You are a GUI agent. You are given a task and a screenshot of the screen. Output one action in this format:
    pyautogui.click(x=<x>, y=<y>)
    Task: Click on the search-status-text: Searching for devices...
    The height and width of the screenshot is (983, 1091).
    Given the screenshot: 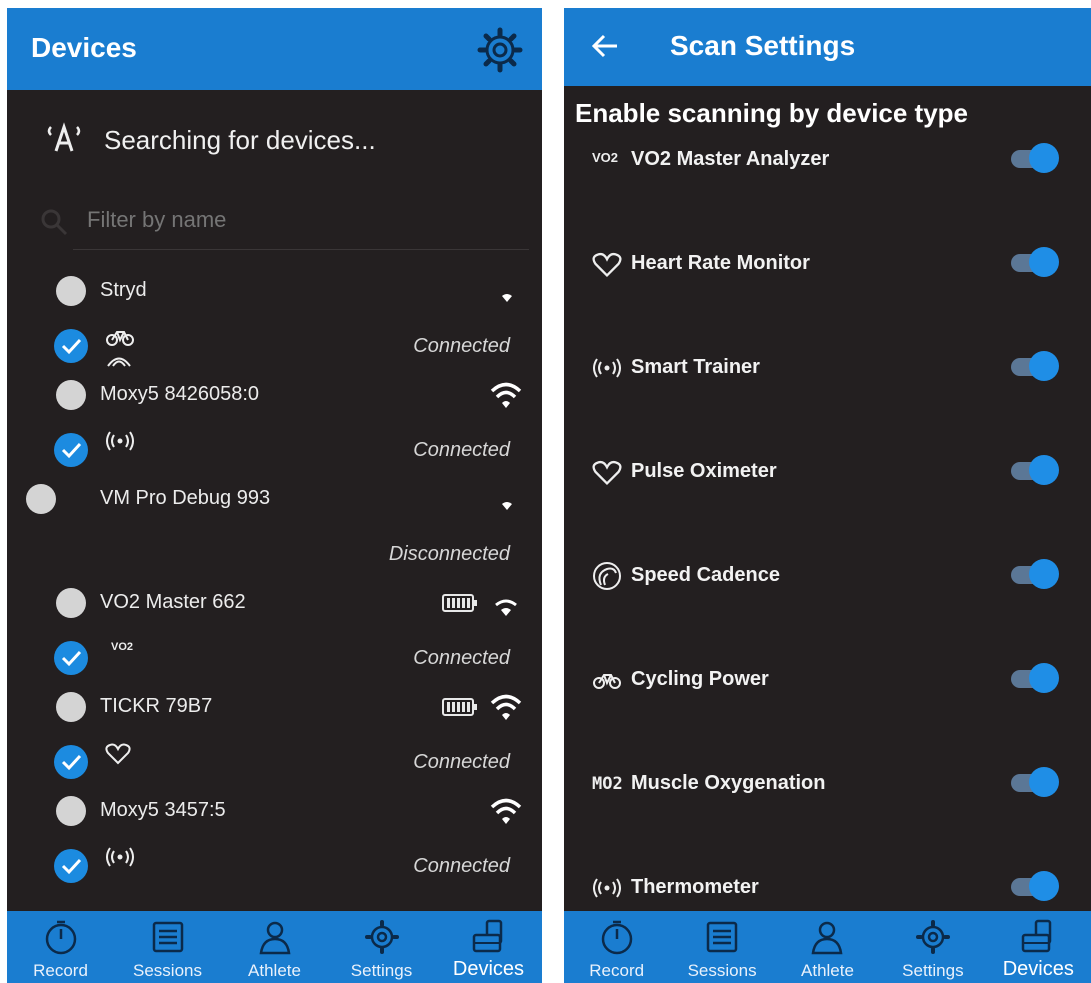 What is the action you would take?
    pyautogui.click(x=240, y=140)
    